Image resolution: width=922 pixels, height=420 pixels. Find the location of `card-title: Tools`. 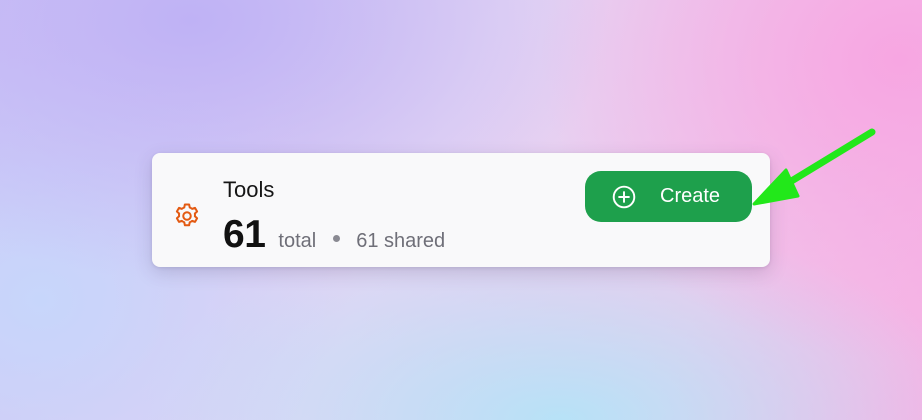

card-title: Tools is located at coordinates (249, 189).